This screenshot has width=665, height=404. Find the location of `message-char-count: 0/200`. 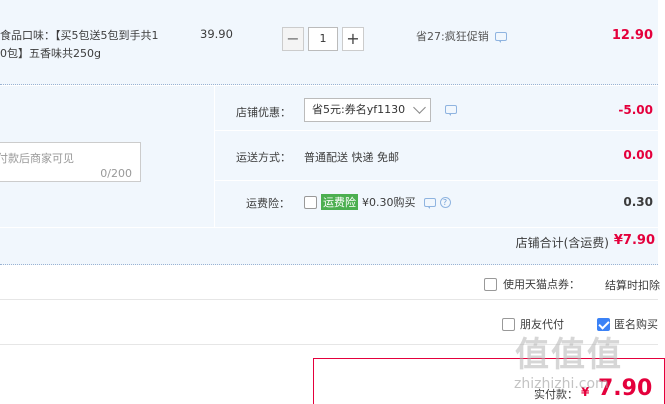

message-char-count: 0/200 is located at coordinates (116, 173).